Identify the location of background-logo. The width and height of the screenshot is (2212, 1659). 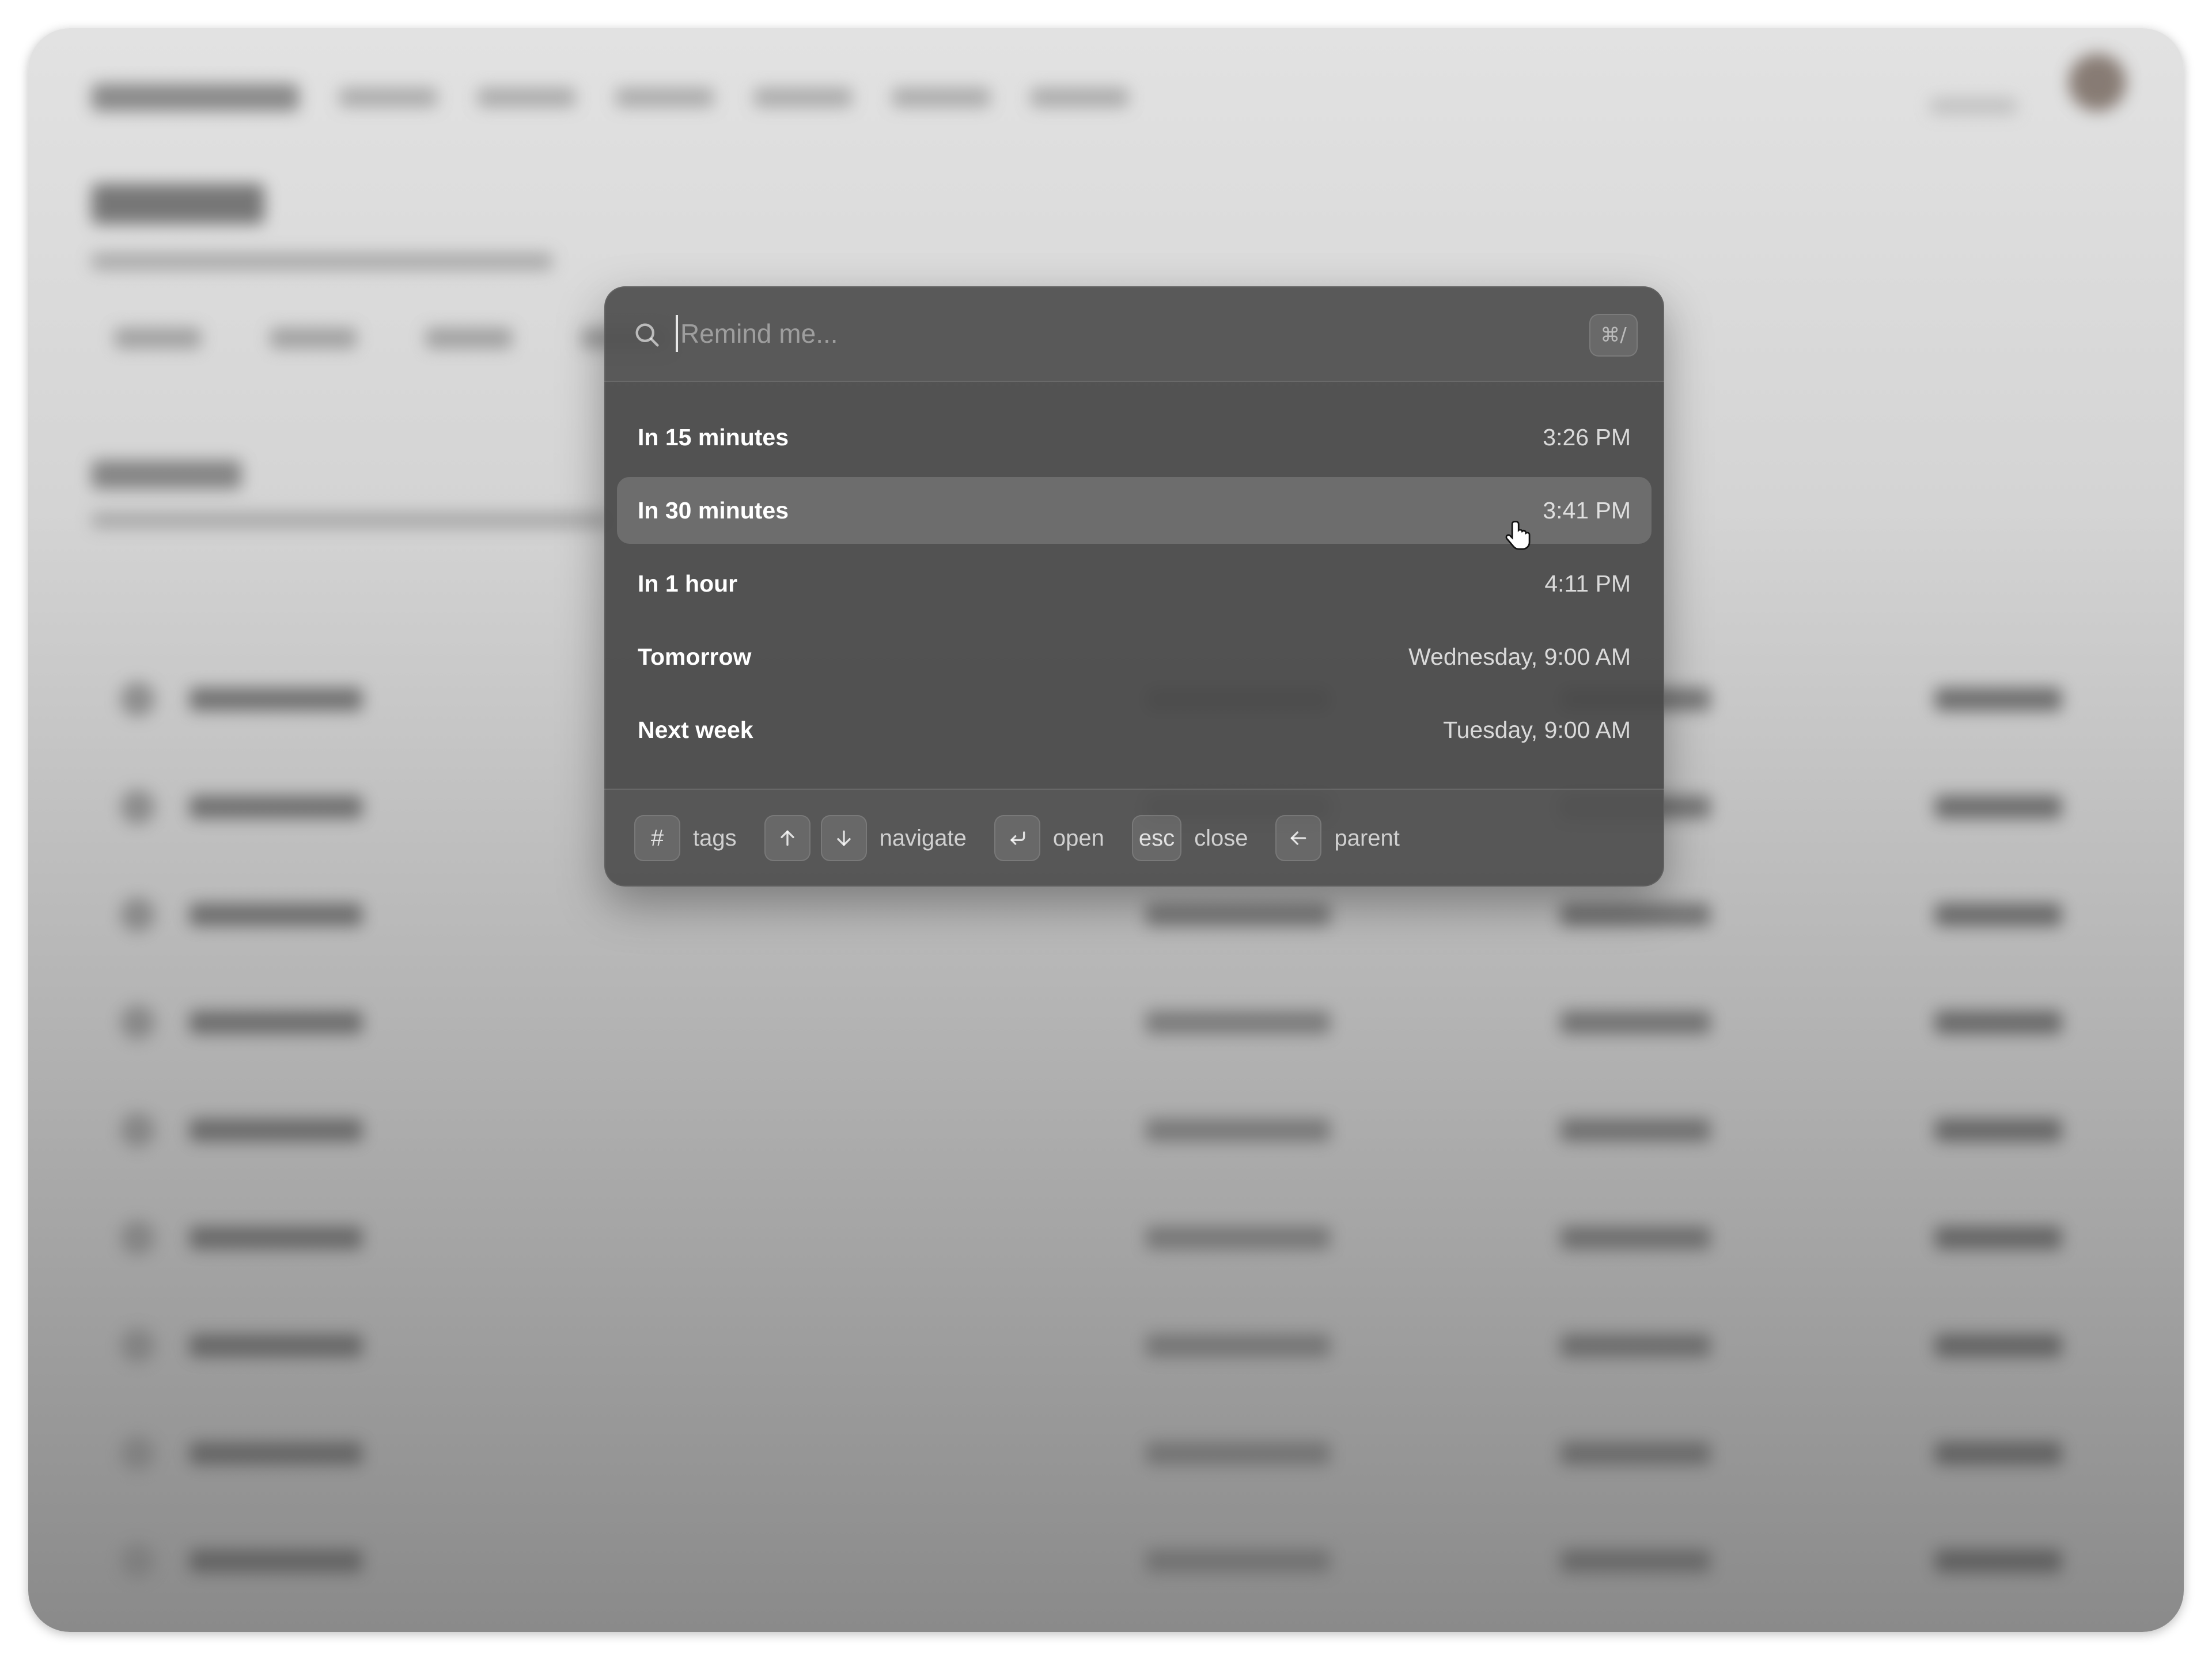
(195, 97).